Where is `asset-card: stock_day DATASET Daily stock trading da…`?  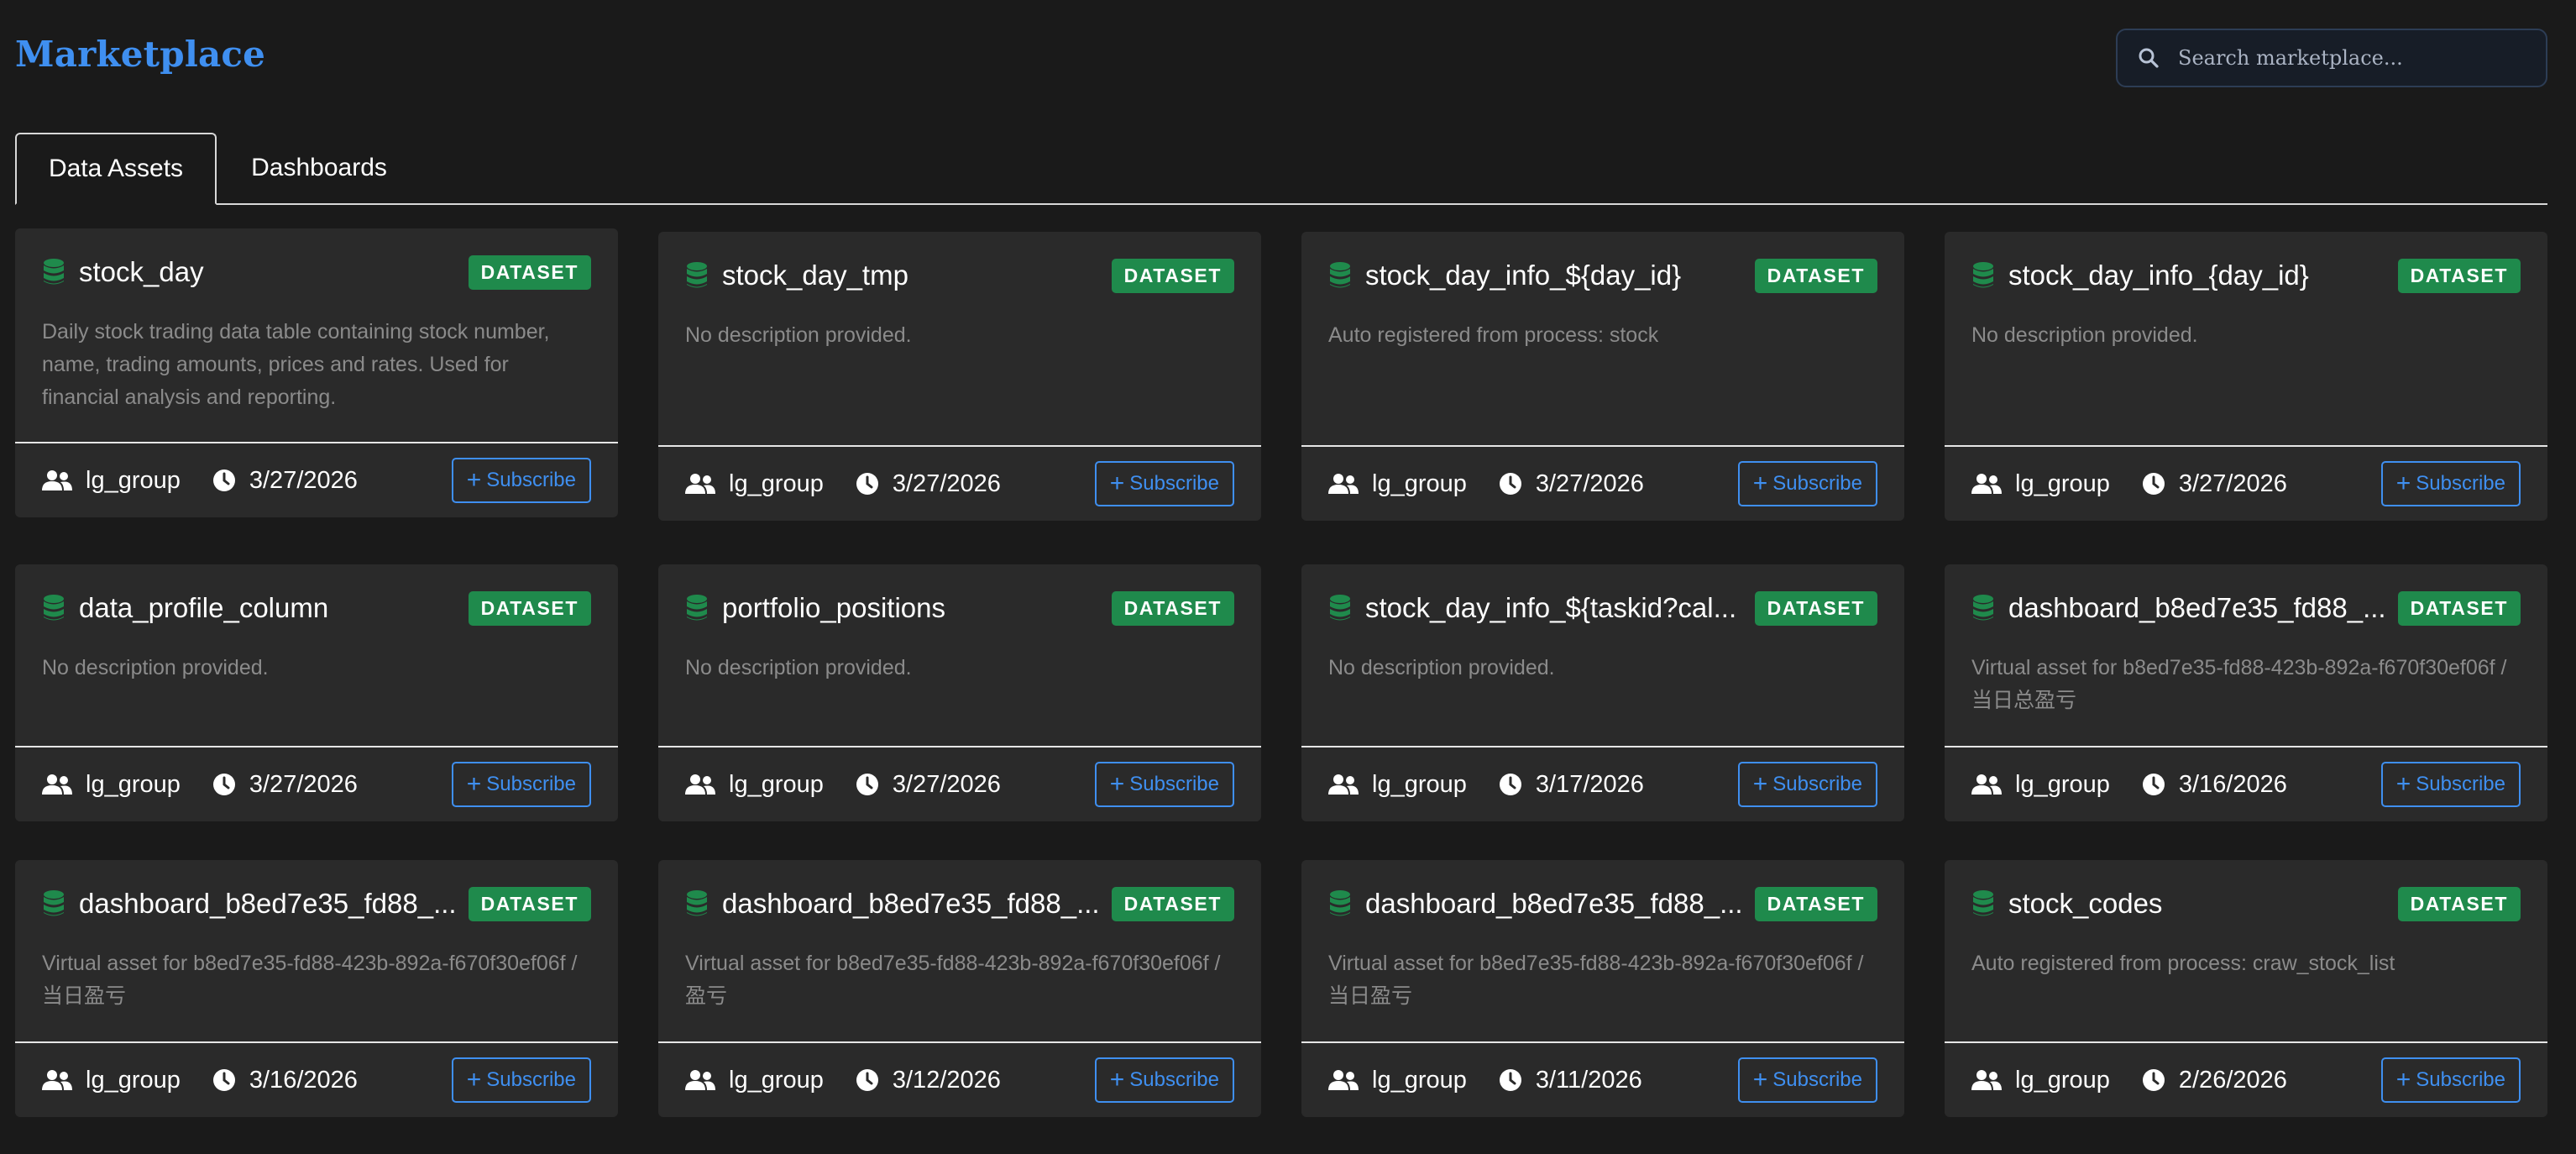 asset-card: stock_day DATASET Daily stock trading da… is located at coordinates (316, 372).